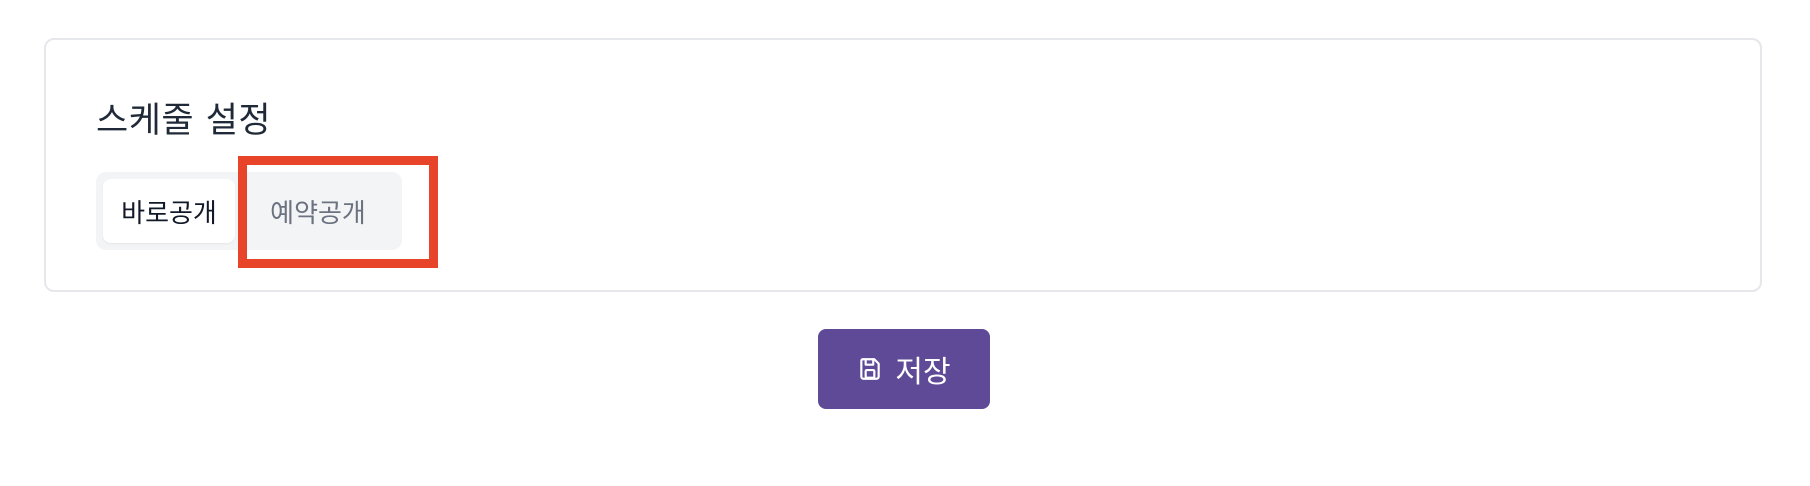 The height and width of the screenshot is (486, 1810). I want to click on scheduled-publish-option: 예약공개, so click(318, 211).